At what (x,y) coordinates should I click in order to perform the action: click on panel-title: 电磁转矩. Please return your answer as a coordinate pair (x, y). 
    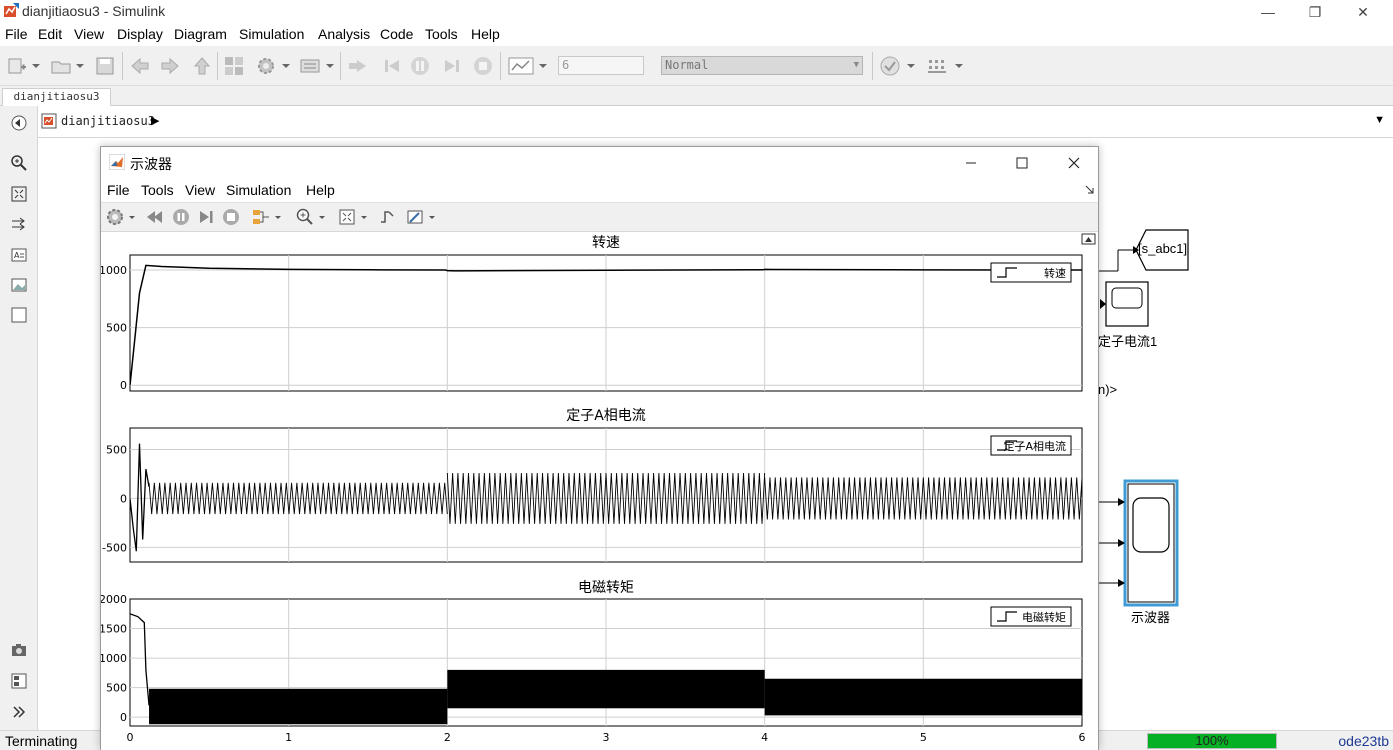
    Looking at the image, I should click on (606, 588).